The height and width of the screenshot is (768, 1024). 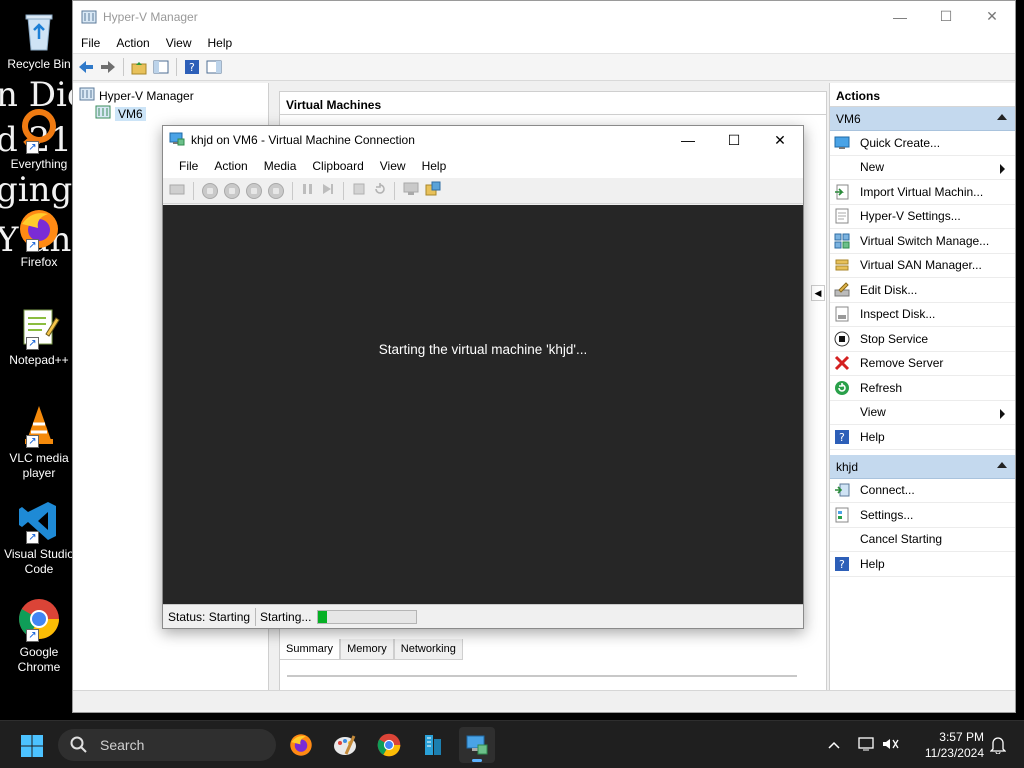 What do you see at coordinates (301, 745) in the screenshot?
I see `taskbar-firefox` at bounding box center [301, 745].